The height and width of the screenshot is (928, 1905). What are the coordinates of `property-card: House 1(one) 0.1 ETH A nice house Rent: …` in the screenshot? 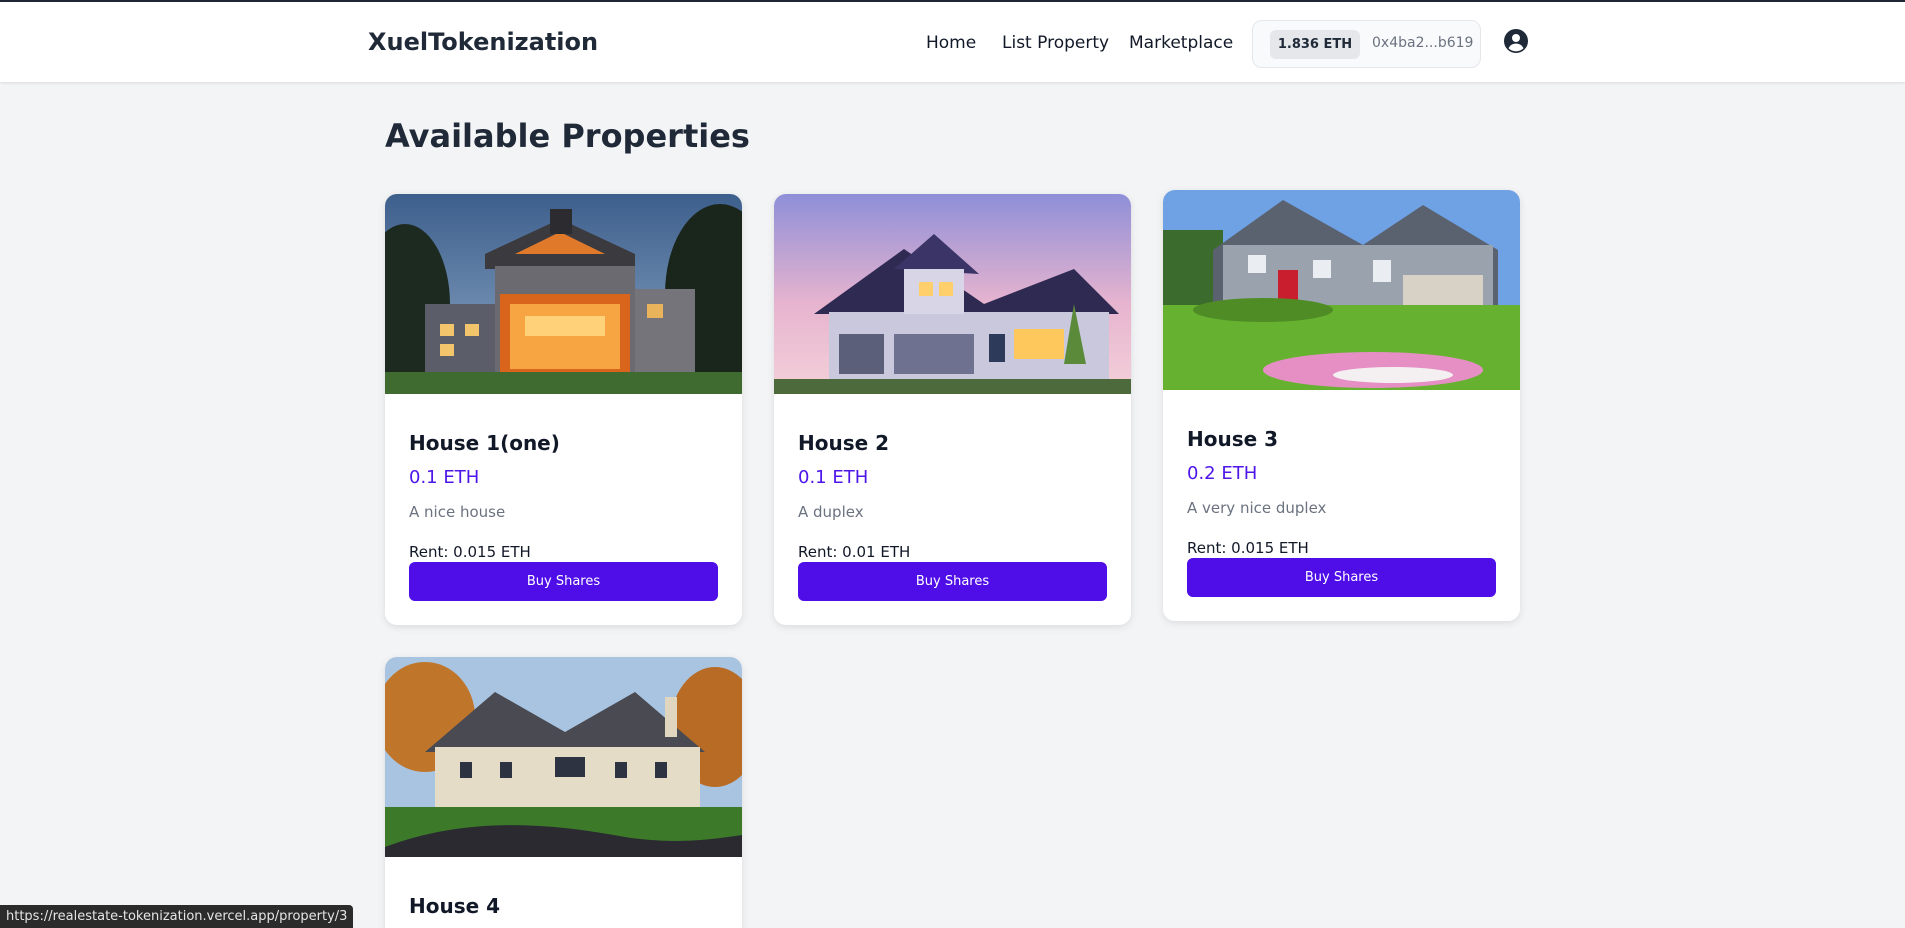 It's located at (563, 409).